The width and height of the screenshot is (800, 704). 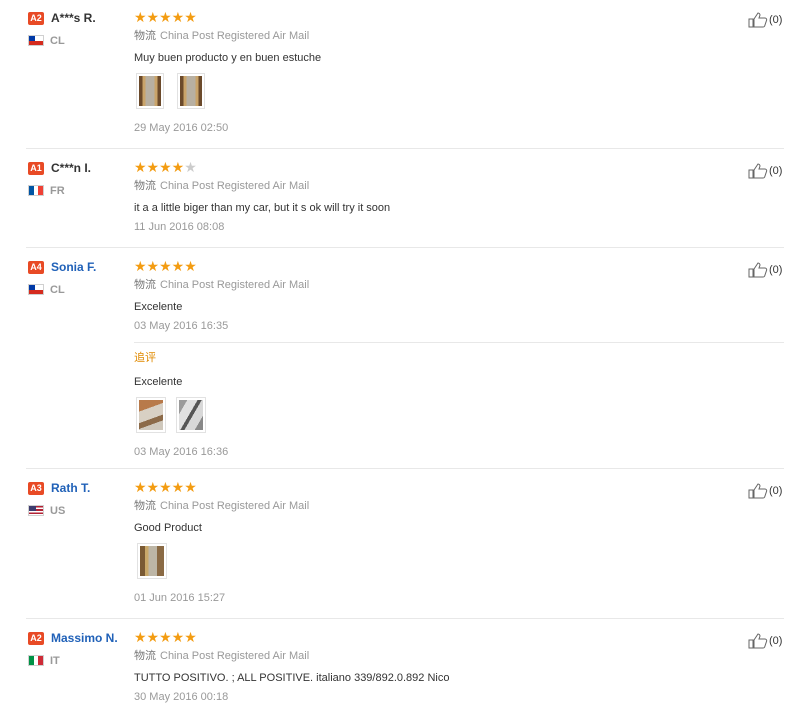 What do you see at coordinates (181, 326) in the screenshot?
I see `review-date: 03 May 2016 16:35` at bounding box center [181, 326].